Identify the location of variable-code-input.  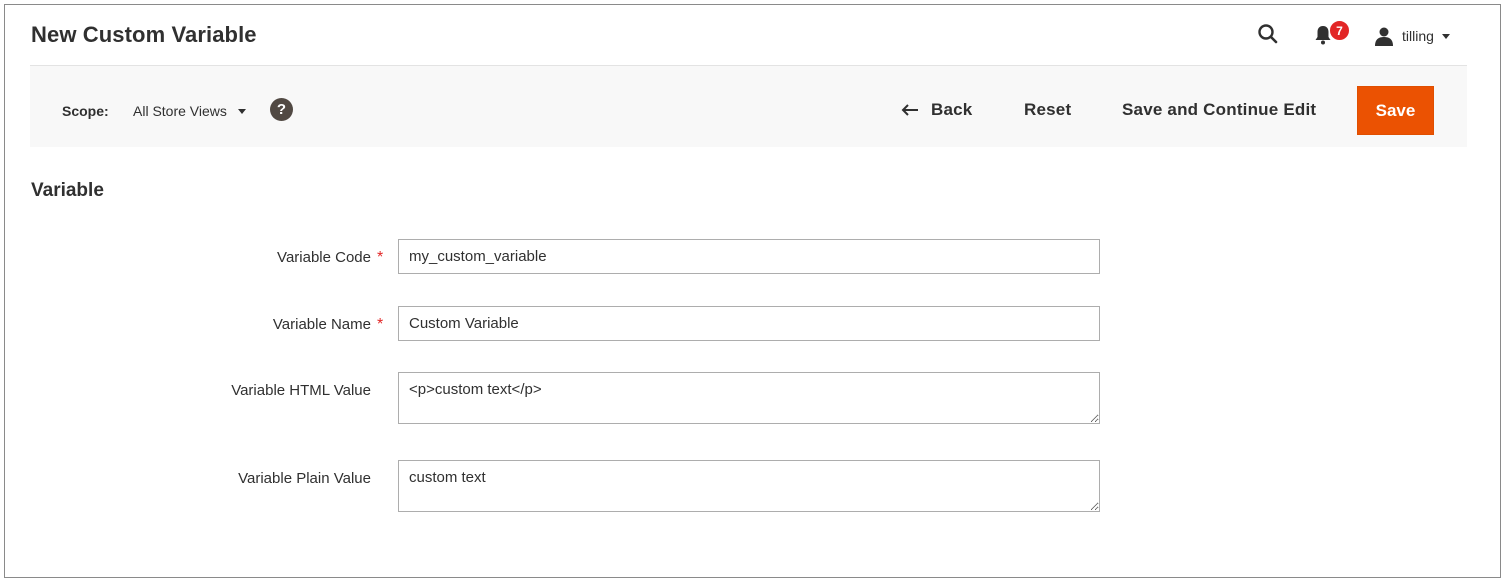
(749, 256).